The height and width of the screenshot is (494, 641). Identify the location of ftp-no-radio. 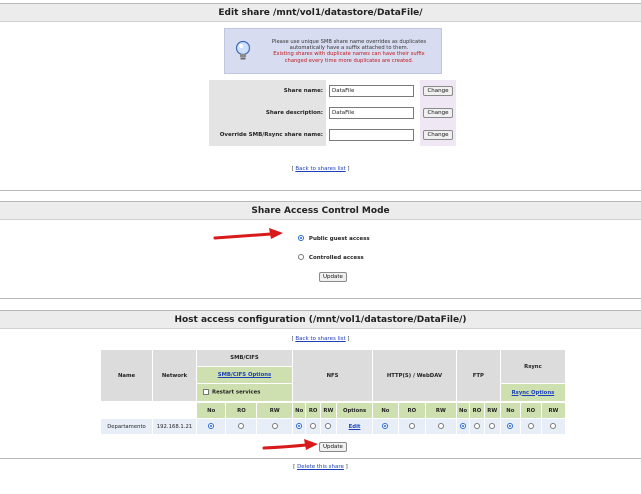
(463, 426).